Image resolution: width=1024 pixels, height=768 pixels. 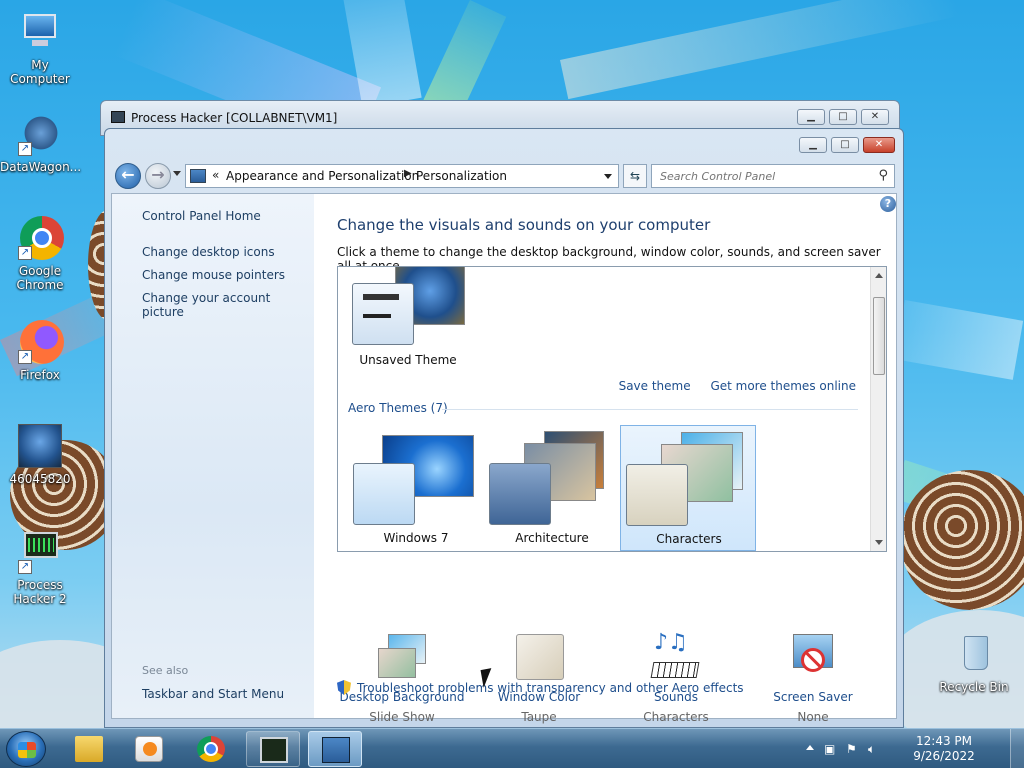 What do you see at coordinates (213, 275) in the screenshot?
I see `change-mouse-pointers-link: Change mouse pointers` at bounding box center [213, 275].